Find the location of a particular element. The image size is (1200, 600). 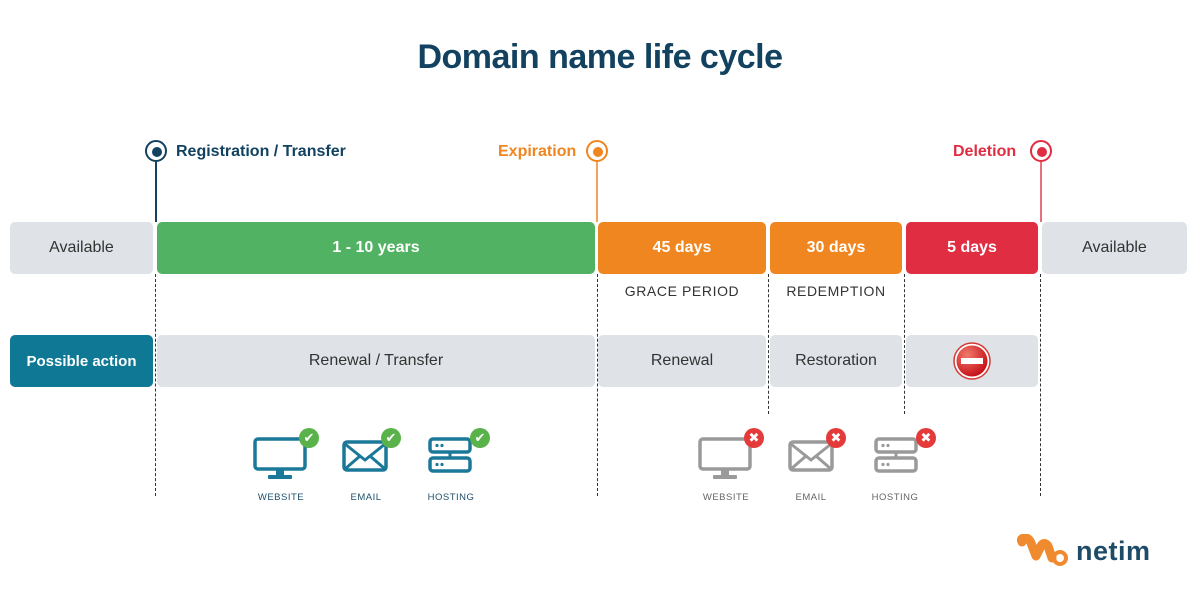

registration-marker-icon is located at coordinates (156, 151).